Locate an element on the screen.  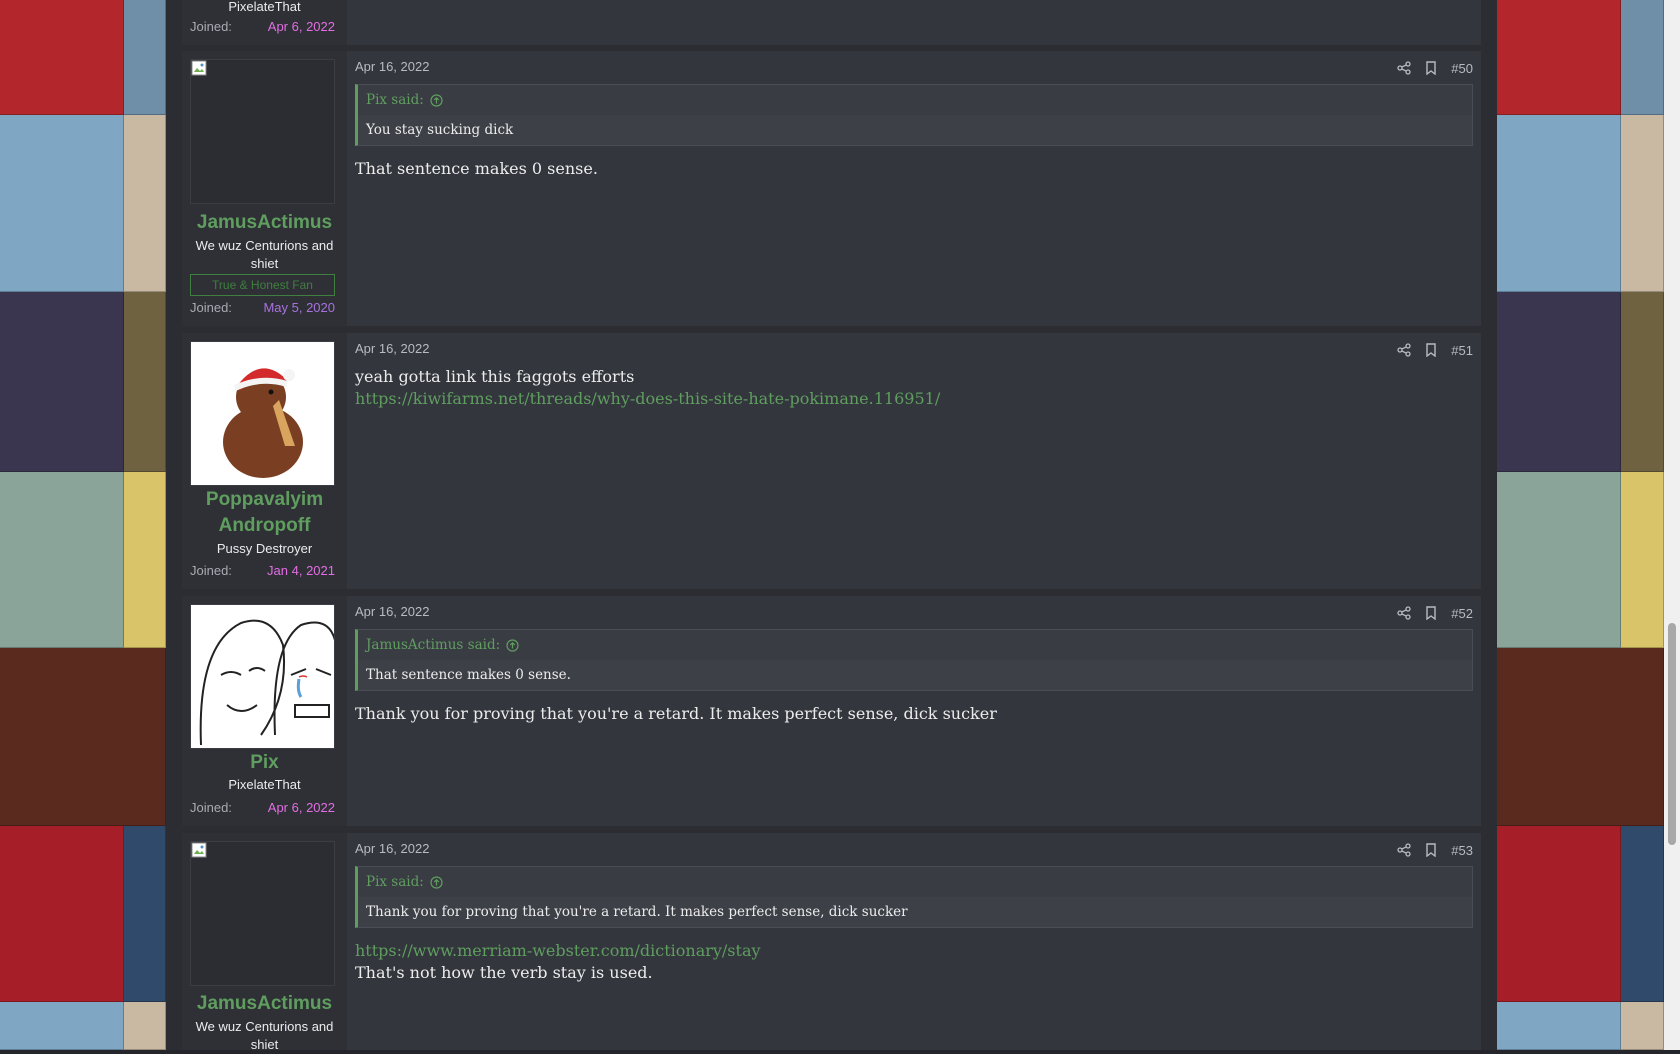
post-number: #51 is located at coordinates (1462, 350).